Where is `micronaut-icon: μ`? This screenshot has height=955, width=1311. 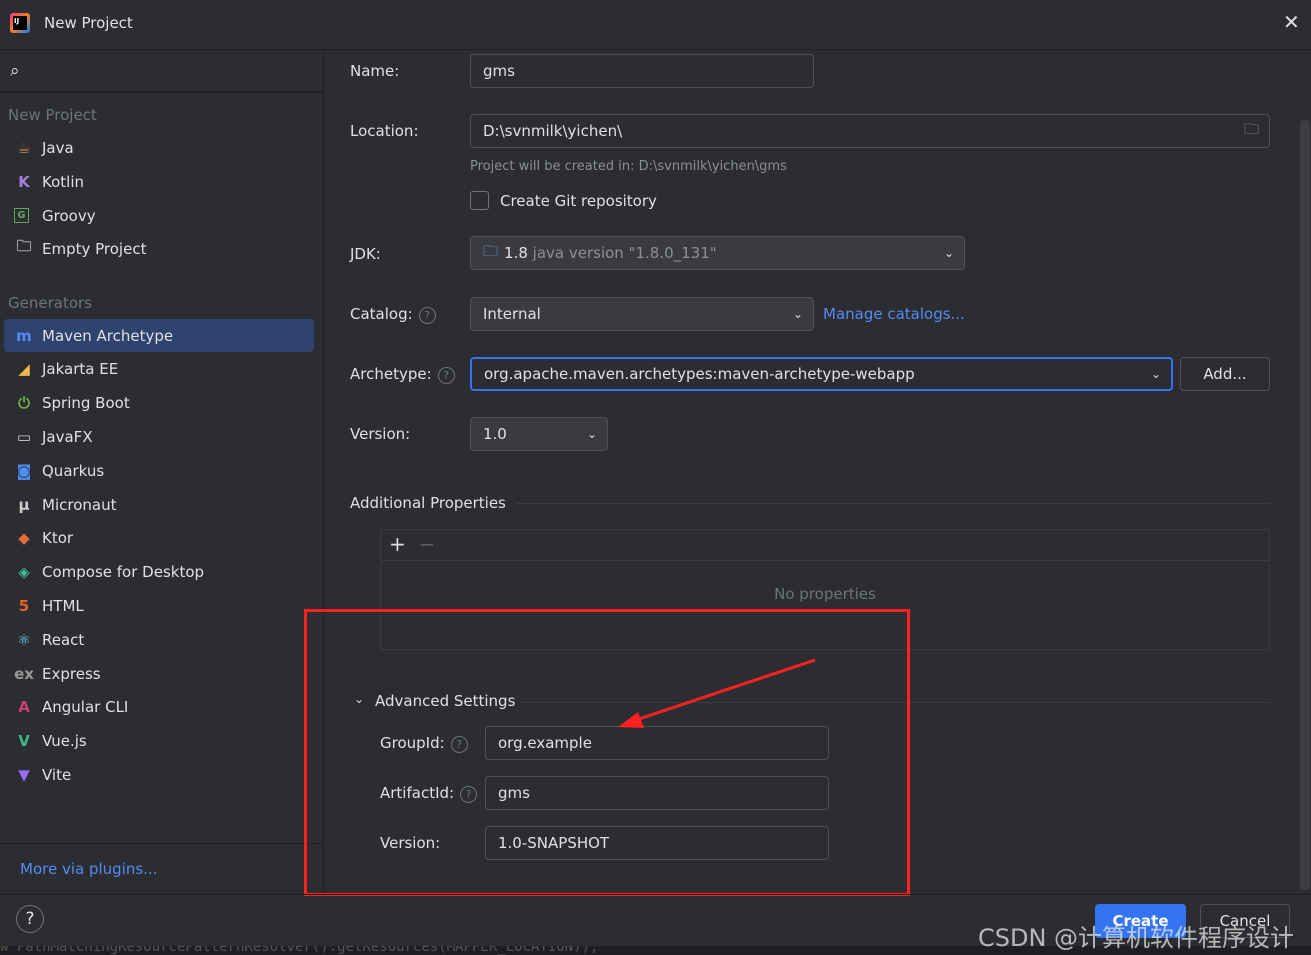
micronaut-icon: μ is located at coordinates (24, 504).